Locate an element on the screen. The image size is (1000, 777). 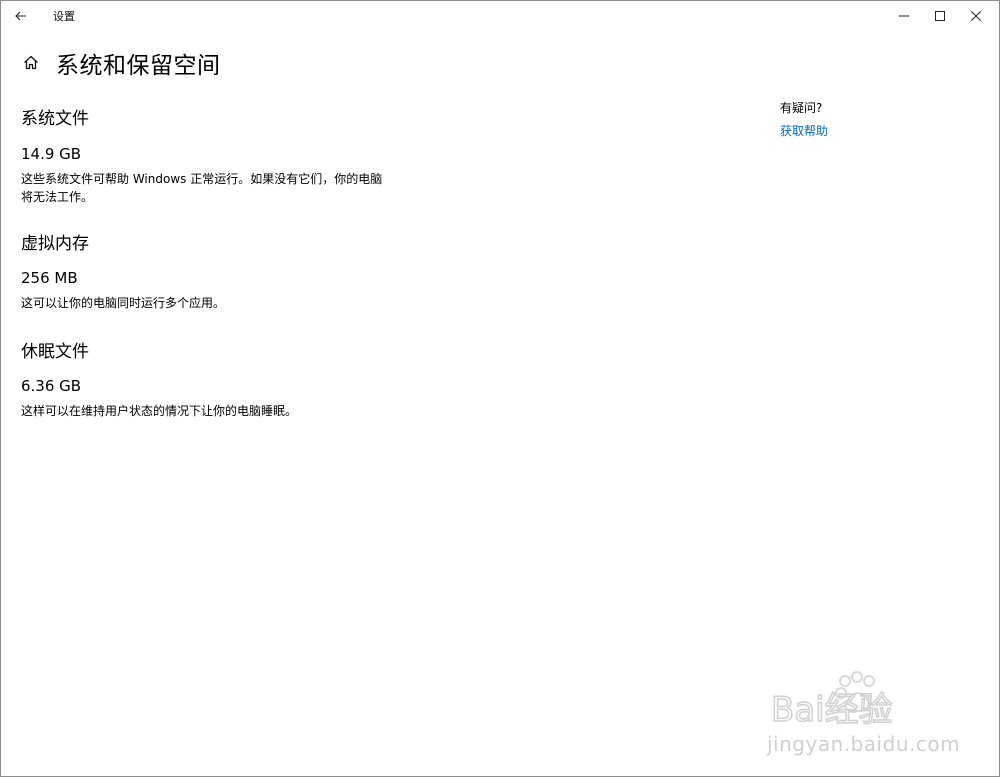
close-icon is located at coordinates (976, 16).